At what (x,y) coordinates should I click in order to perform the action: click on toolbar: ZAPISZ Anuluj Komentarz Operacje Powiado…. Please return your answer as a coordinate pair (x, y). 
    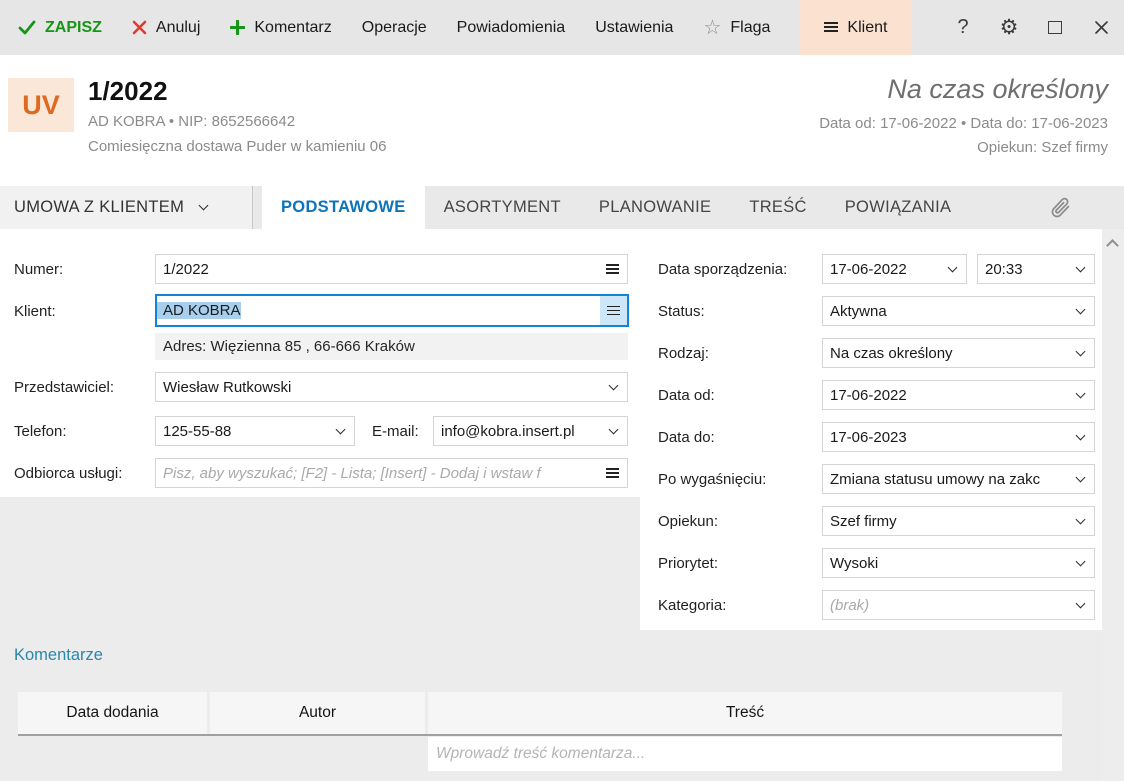
    Looking at the image, I should click on (562, 27).